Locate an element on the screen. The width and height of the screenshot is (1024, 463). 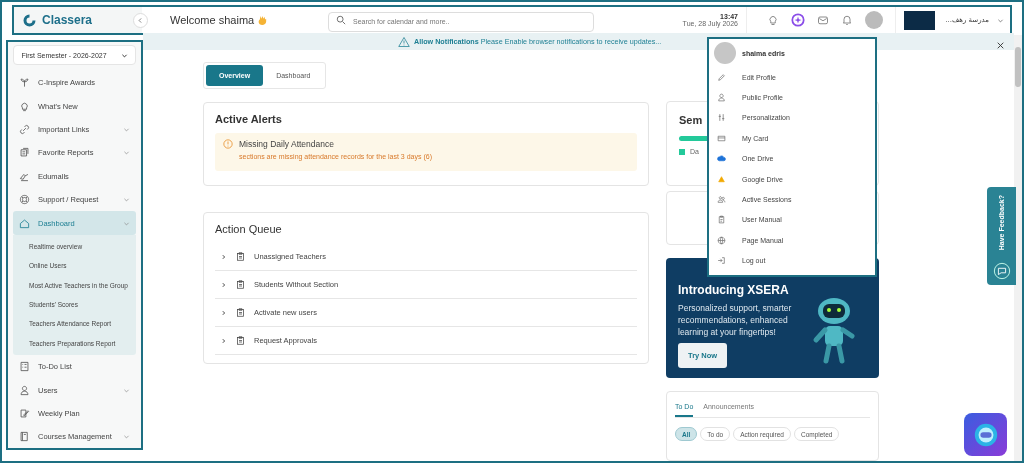
globe-icon is located at coordinates (721, 240).